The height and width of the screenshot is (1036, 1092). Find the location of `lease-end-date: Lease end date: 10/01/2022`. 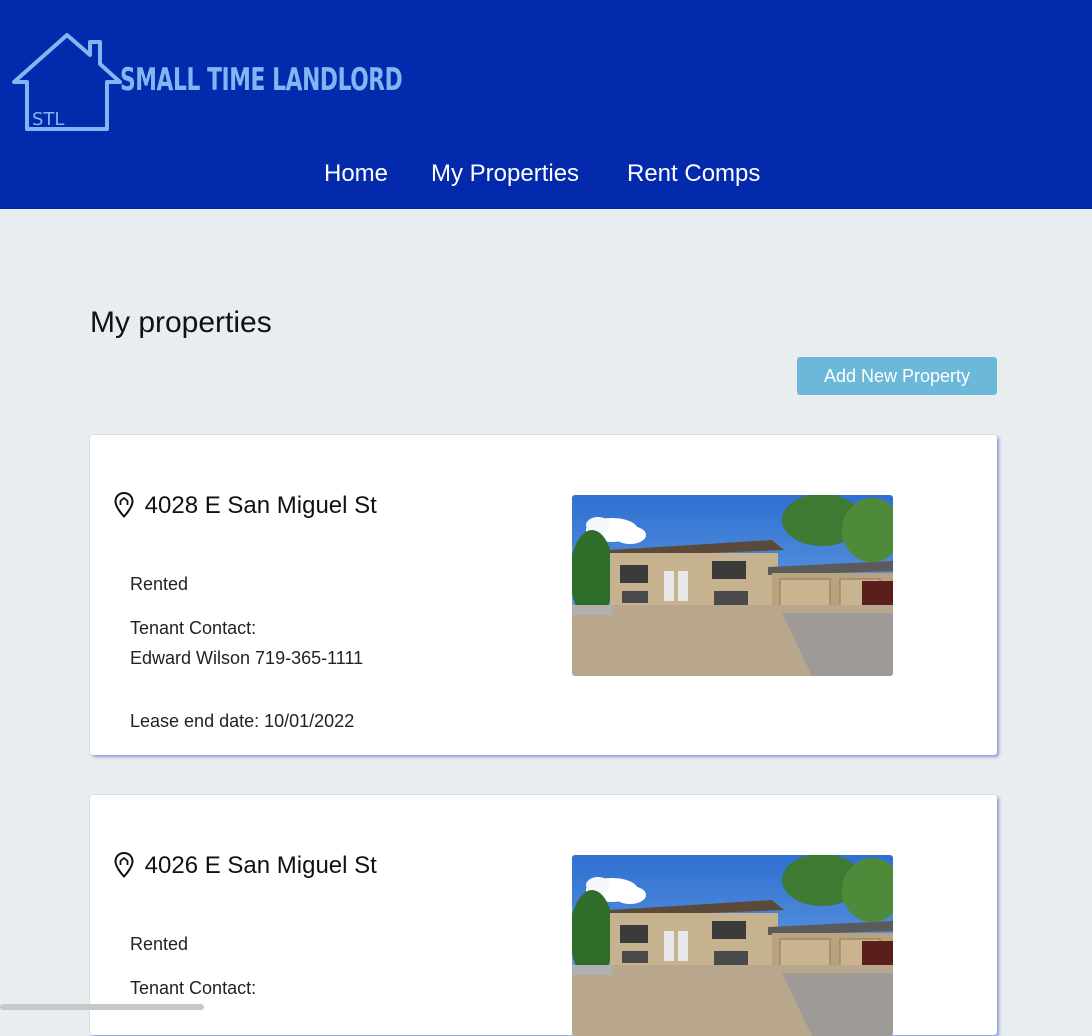

lease-end-date: Lease end date: 10/01/2022 is located at coordinates (242, 721).